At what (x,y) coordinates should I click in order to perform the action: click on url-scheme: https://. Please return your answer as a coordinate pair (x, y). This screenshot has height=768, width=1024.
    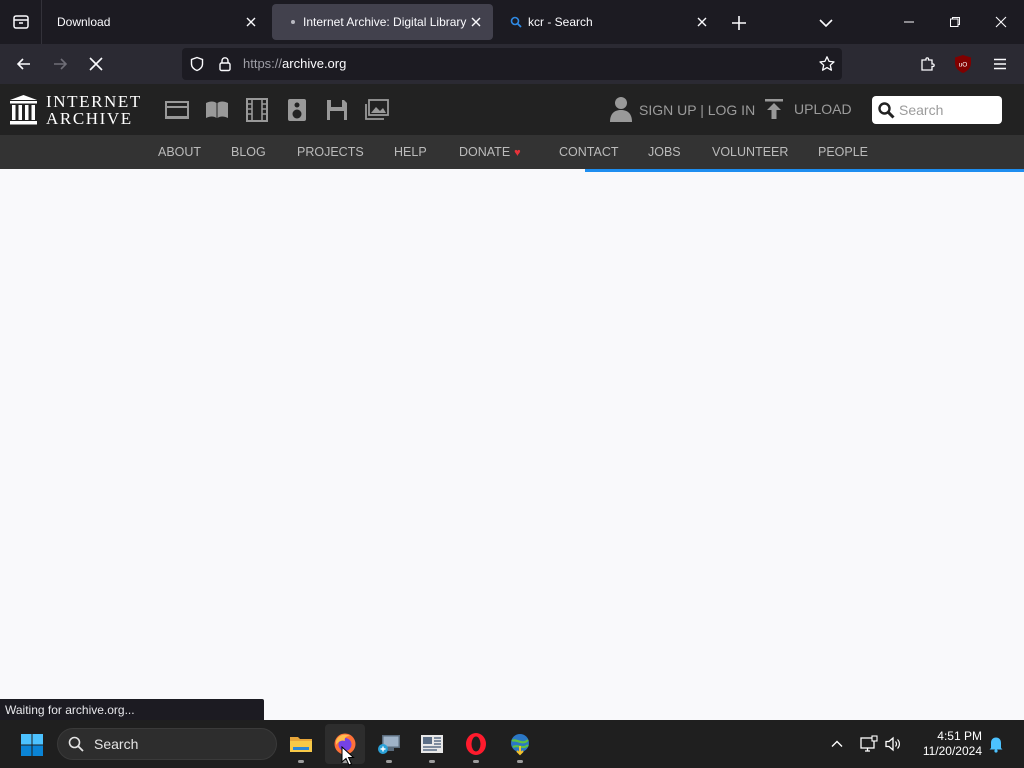
    Looking at the image, I should click on (263, 63).